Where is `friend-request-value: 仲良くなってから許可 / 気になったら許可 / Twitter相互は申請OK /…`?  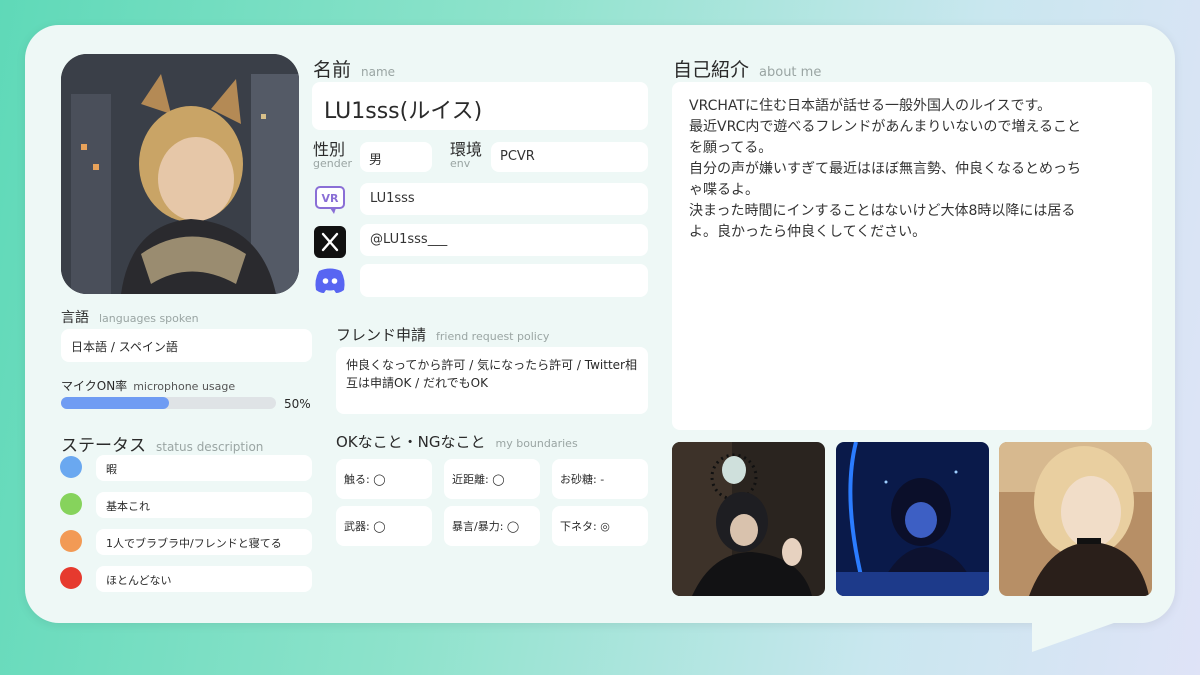 friend-request-value: 仲良くなってから許可 / 気になったら許可 / Twitter相互は申請OK /… is located at coordinates (491, 374).